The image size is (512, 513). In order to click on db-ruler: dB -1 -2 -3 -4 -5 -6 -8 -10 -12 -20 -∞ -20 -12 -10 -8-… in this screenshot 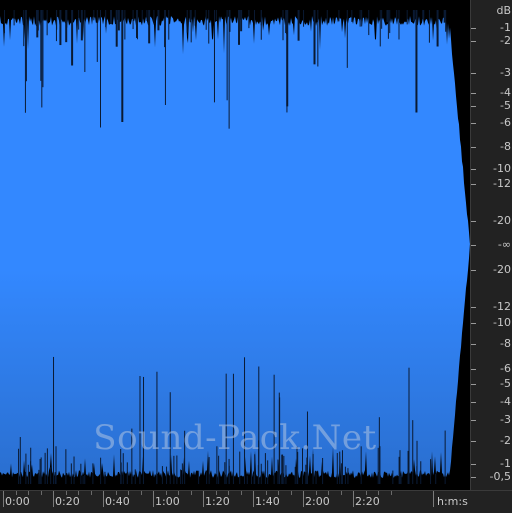, I will do `click(491, 245)`.